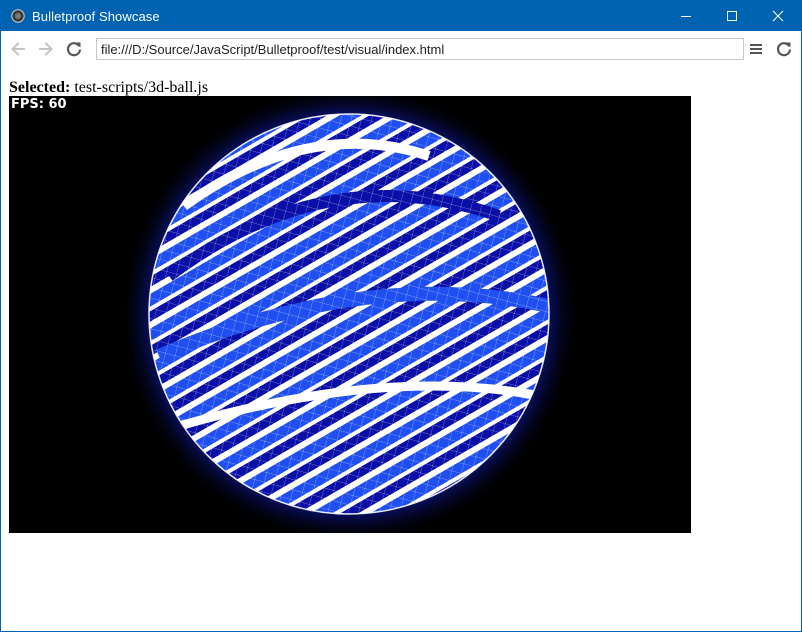  I want to click on reload-icon, so click(74, 49).